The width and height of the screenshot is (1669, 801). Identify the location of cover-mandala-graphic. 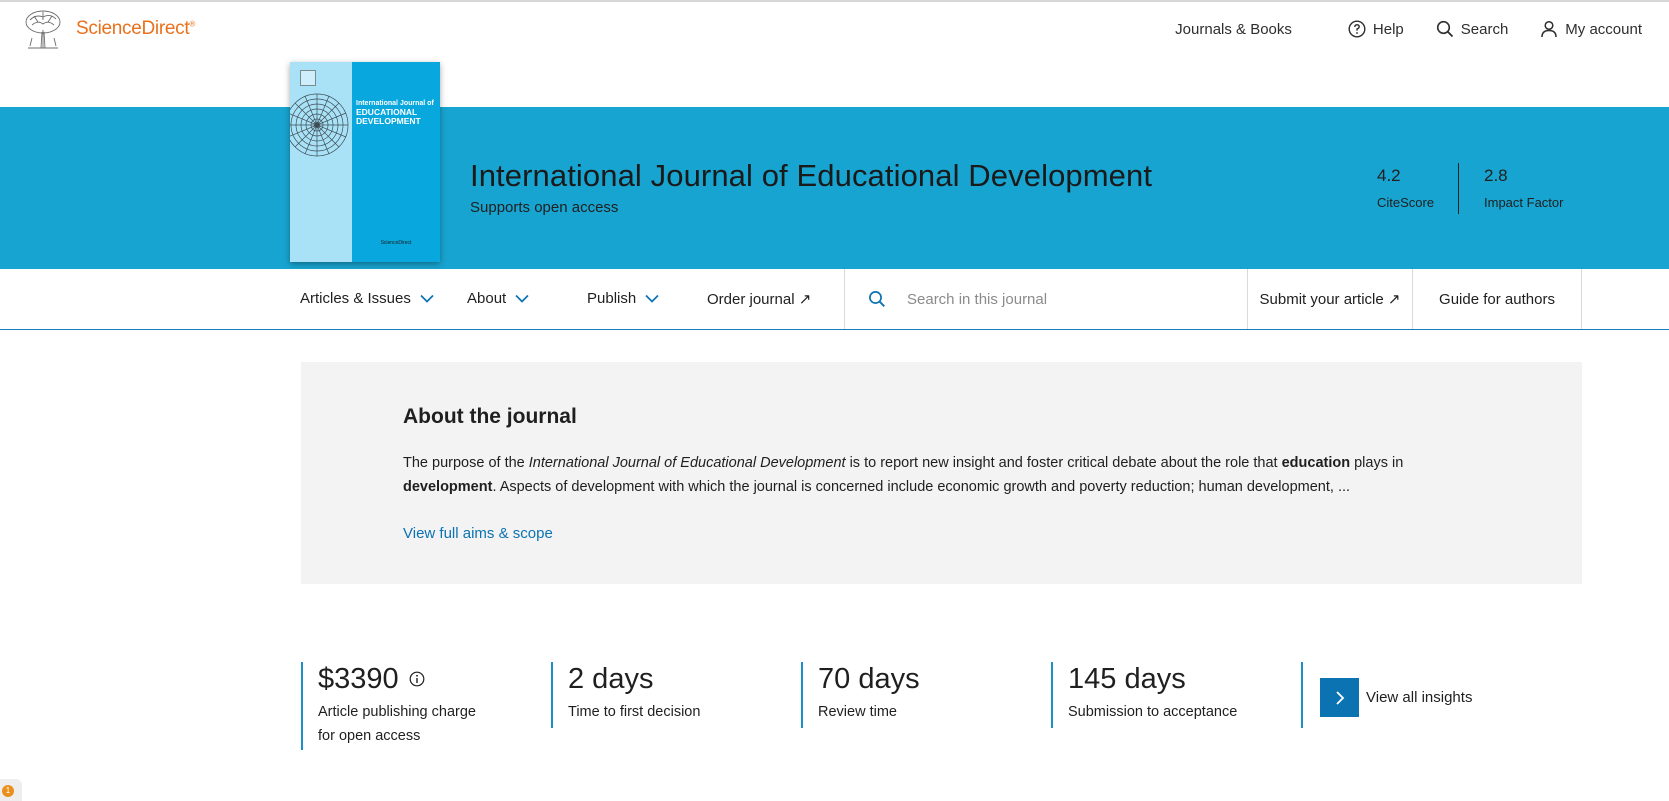
(319, 125).